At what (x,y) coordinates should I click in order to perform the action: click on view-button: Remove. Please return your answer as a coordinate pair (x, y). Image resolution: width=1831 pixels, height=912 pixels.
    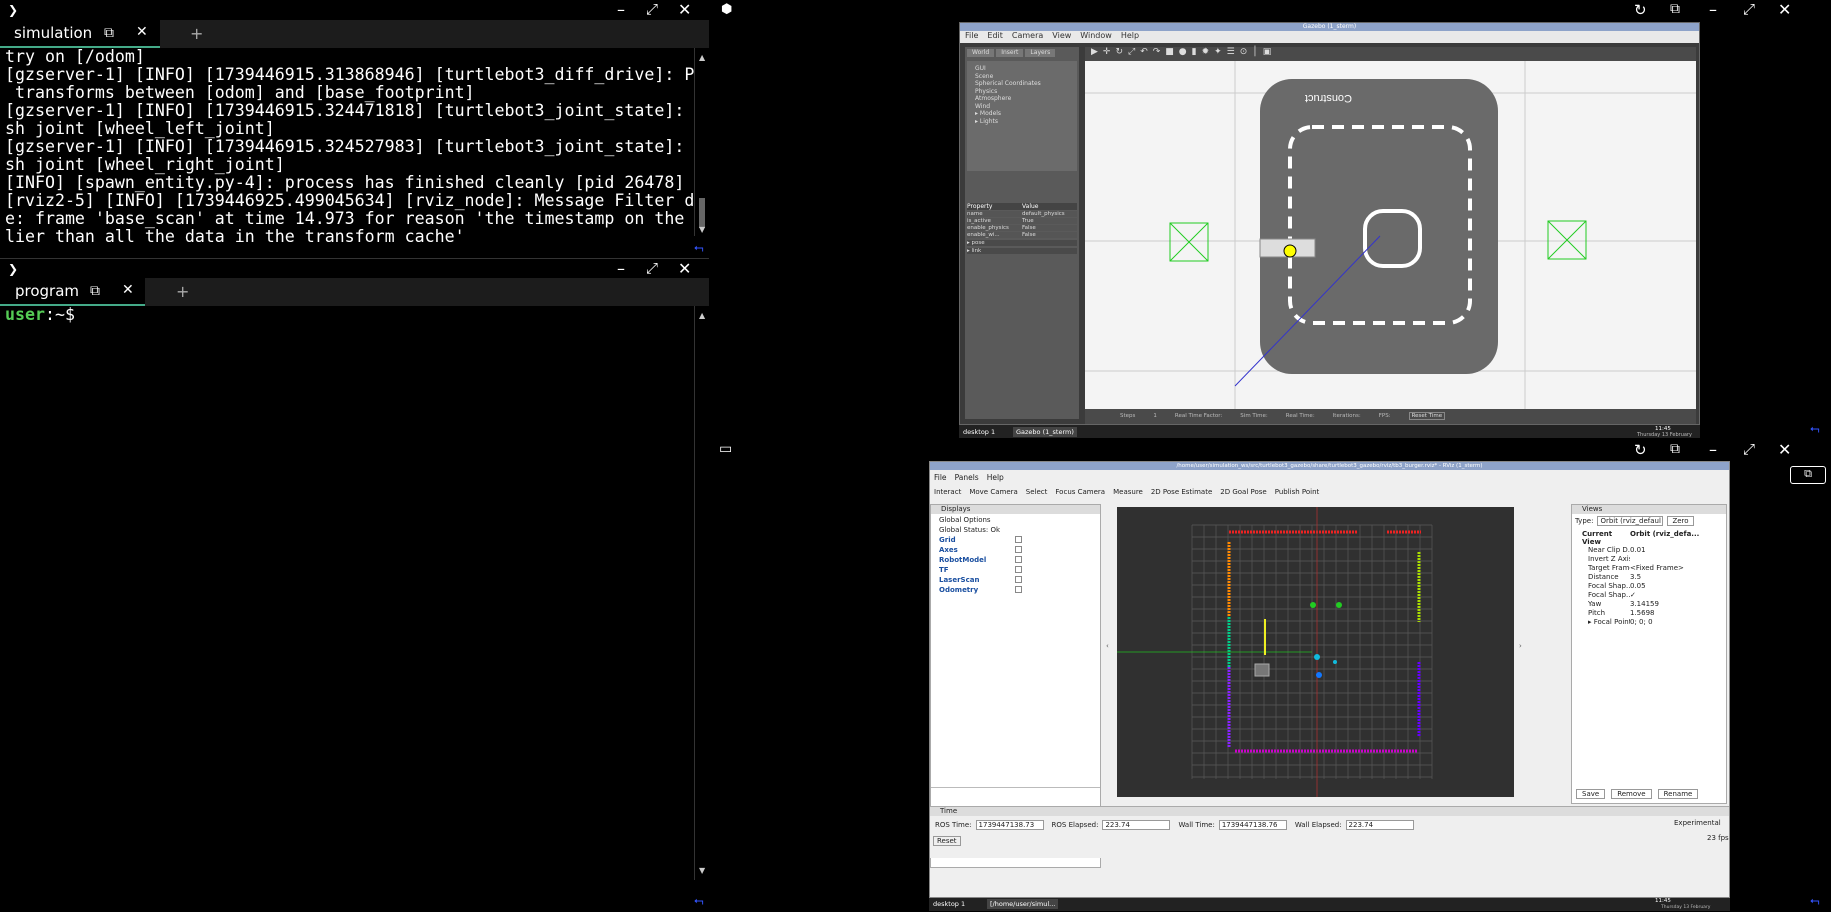
    Looking at the image, I should click on (1631, 794).